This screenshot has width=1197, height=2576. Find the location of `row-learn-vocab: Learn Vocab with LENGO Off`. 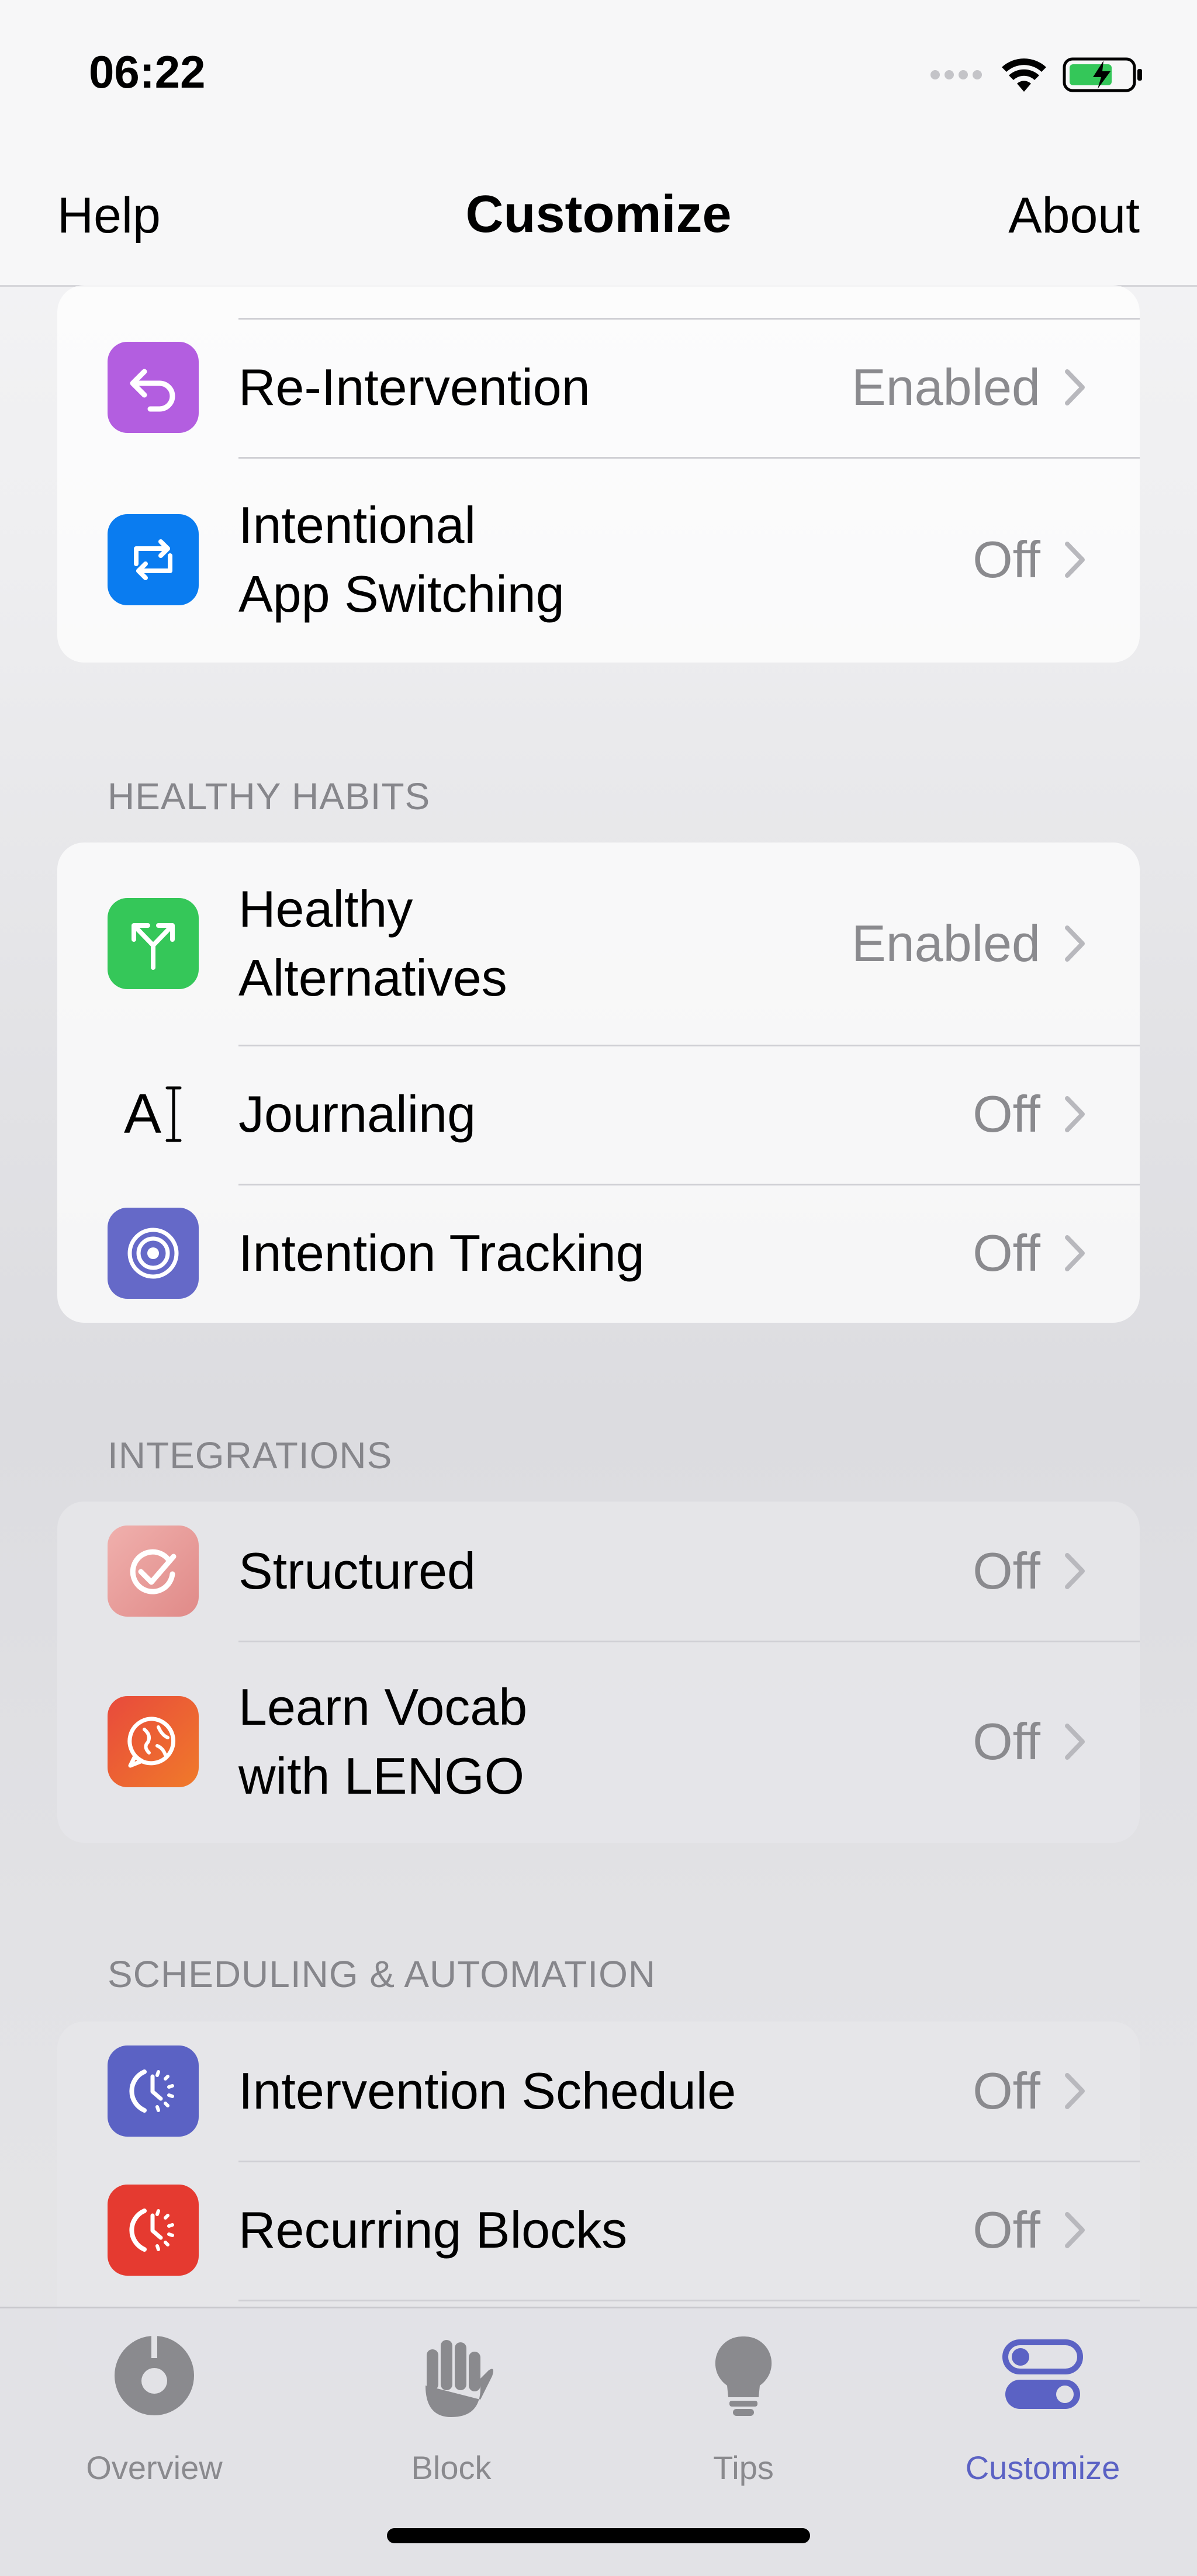

row-learn-vocab: Learn Vocab with LENGO Off is located at coordinates (598, 1742).